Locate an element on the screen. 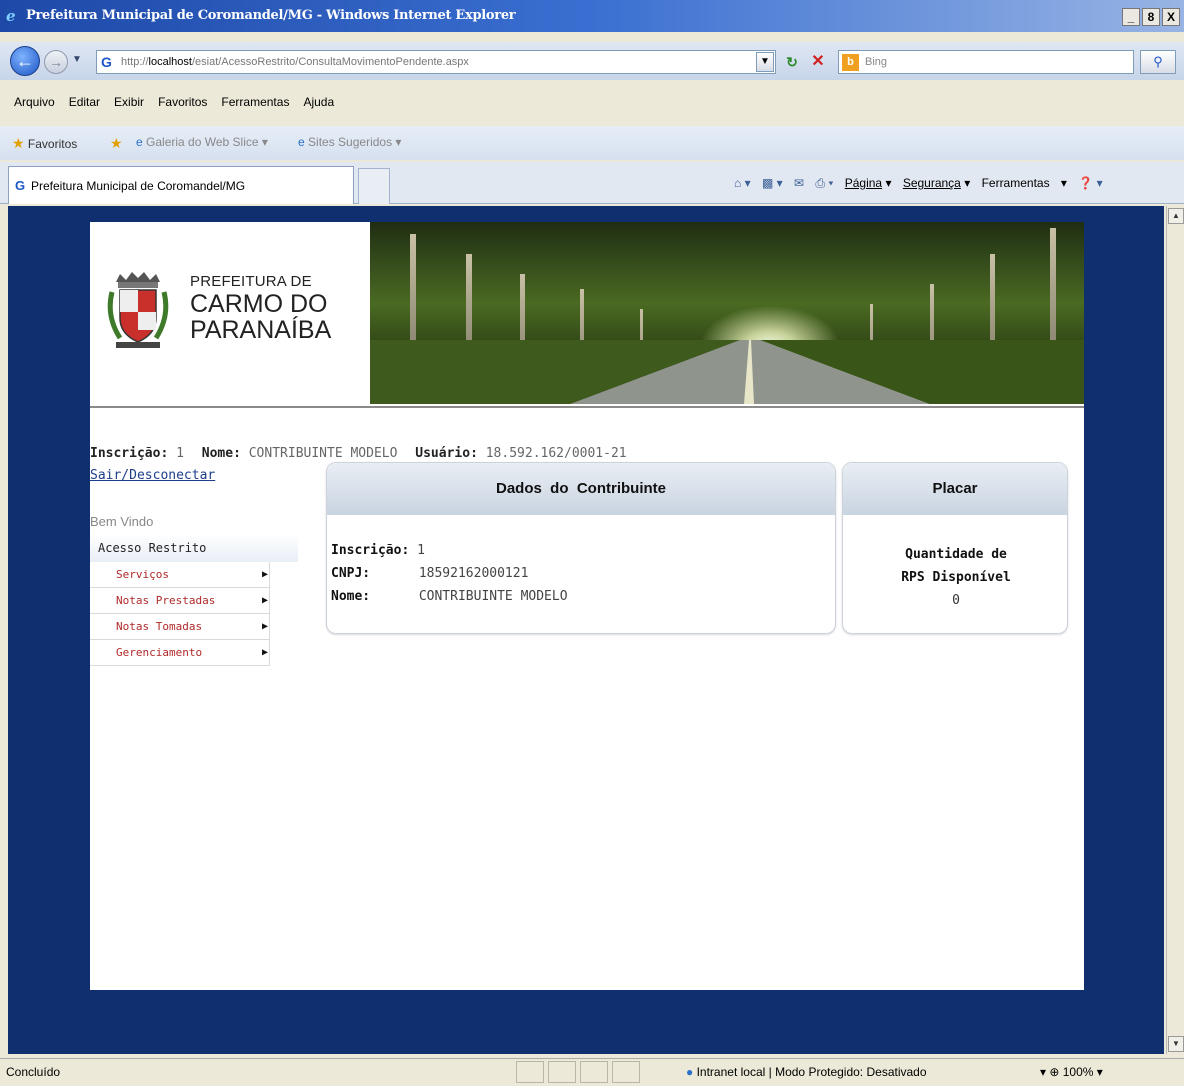 This screenshot has height=1086, width=1184. security-menu: Segurança ▾ is located at coordinates (936, 183).